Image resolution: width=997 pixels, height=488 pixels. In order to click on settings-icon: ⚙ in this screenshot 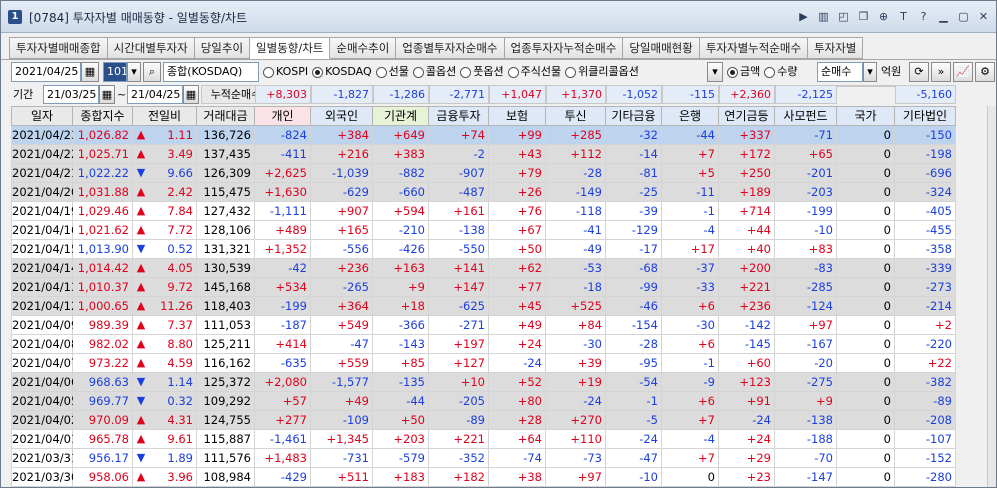, I will do `click(985, 72)`.